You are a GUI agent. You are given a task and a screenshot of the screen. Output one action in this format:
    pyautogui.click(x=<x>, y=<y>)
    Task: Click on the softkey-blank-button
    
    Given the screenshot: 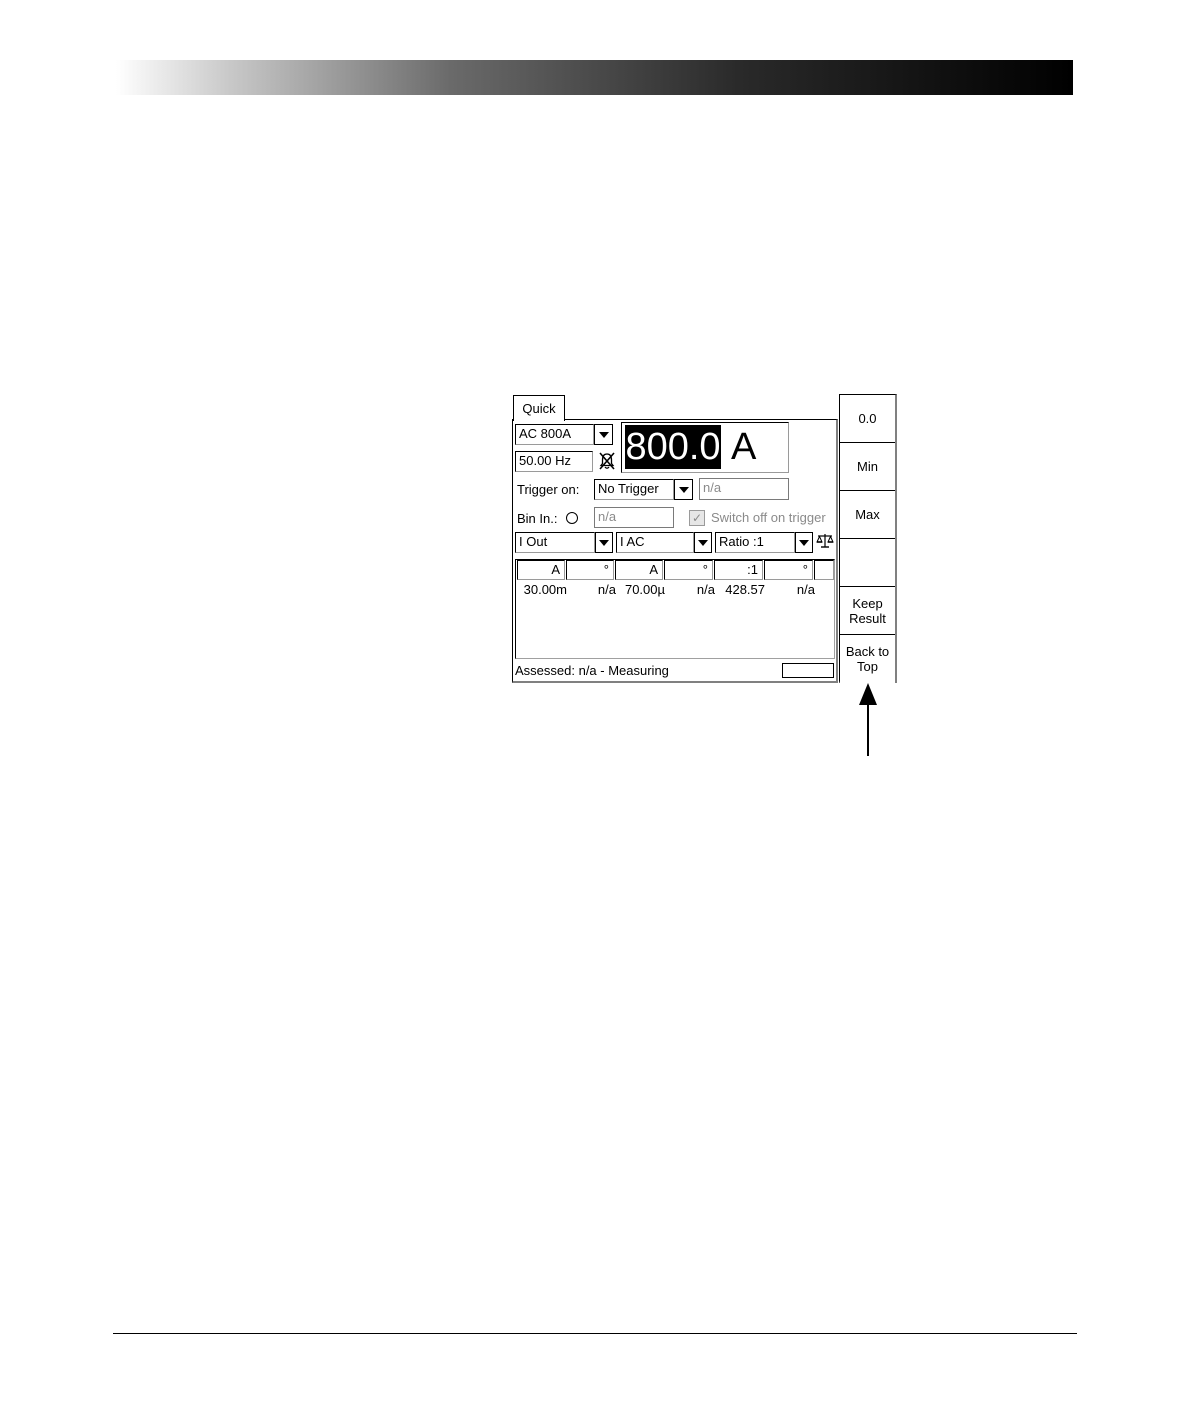 What is the action you would take?
    pyautogui.click(x=867, y=563)
    